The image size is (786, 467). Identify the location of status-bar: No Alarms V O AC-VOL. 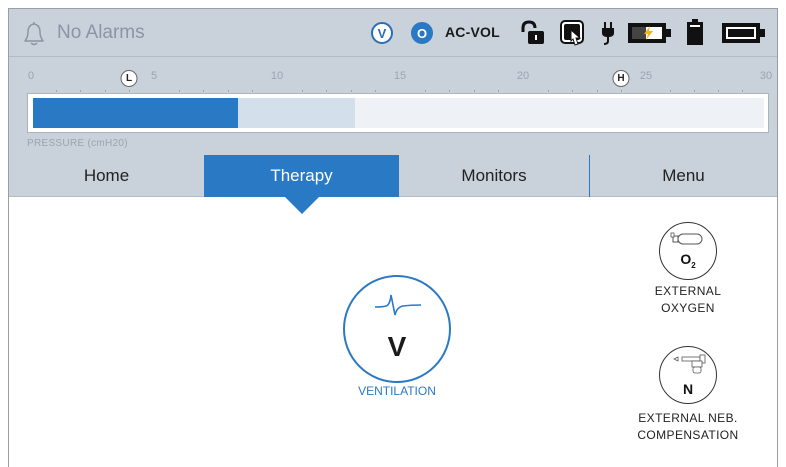
(393, 33).